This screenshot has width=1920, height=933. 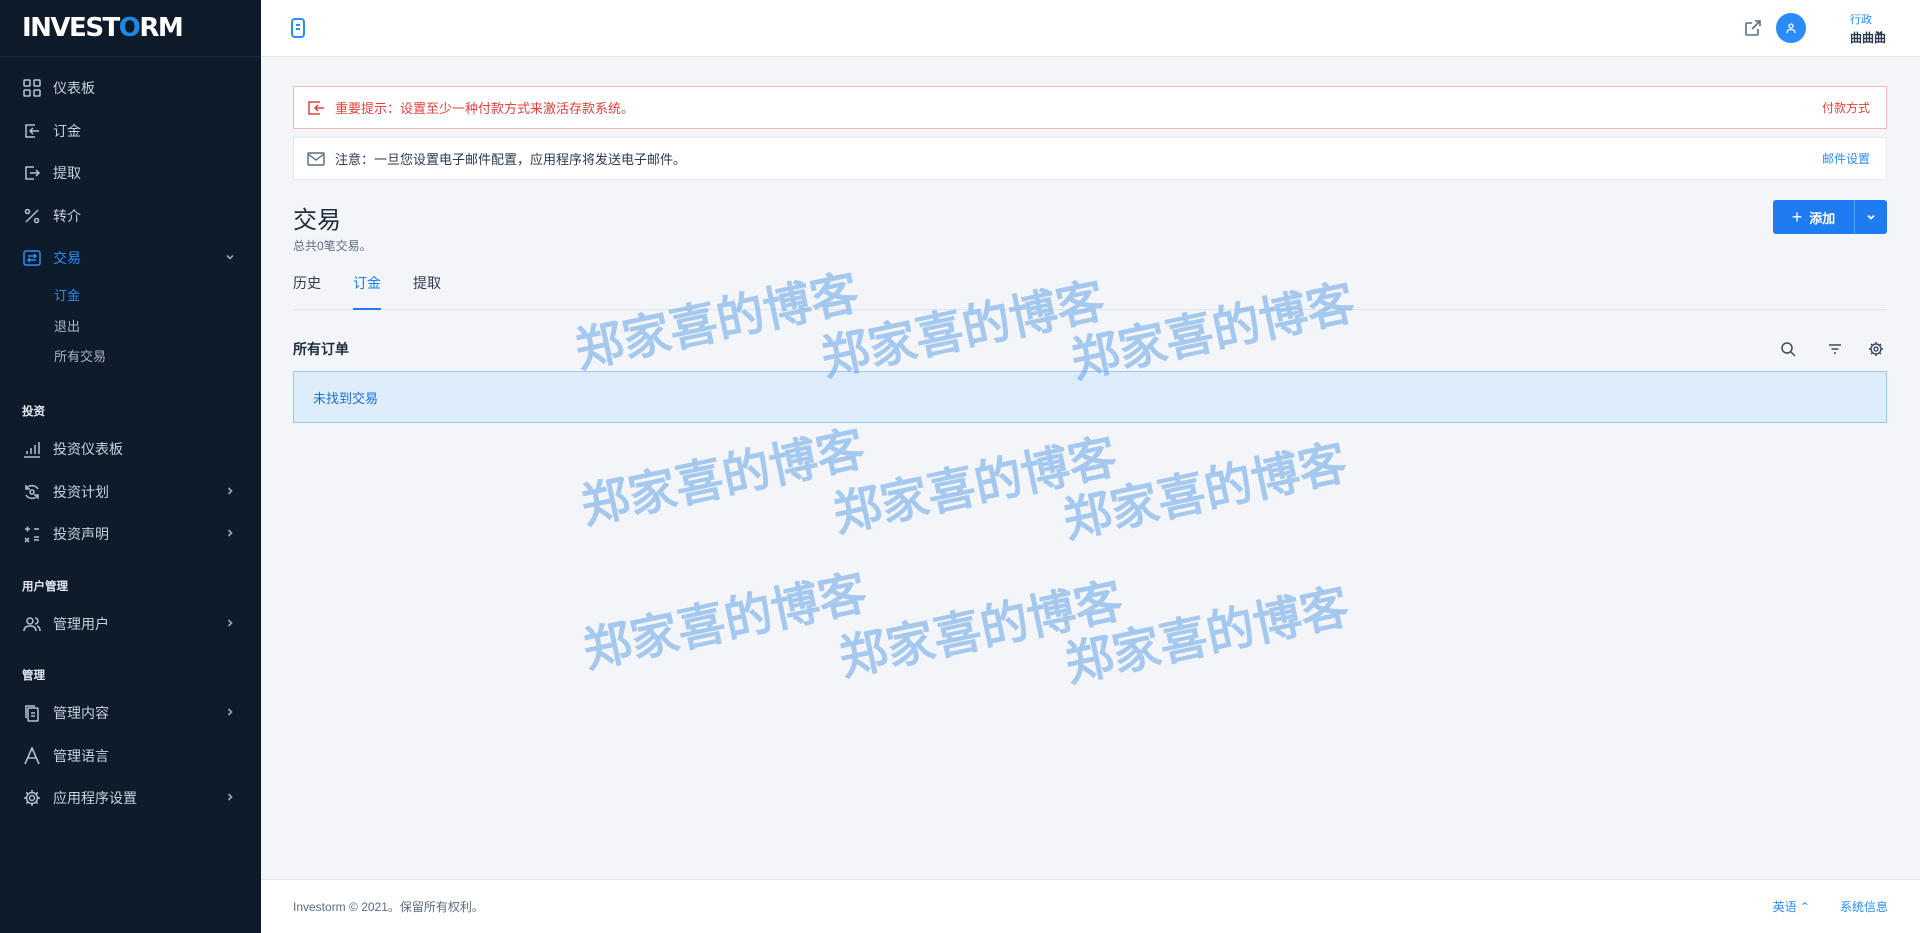 What do you see at coordinates (1846, 158) in the screenshot?
I see `email-settings-link: 邮件设置` at bounding box center [1846, 158].